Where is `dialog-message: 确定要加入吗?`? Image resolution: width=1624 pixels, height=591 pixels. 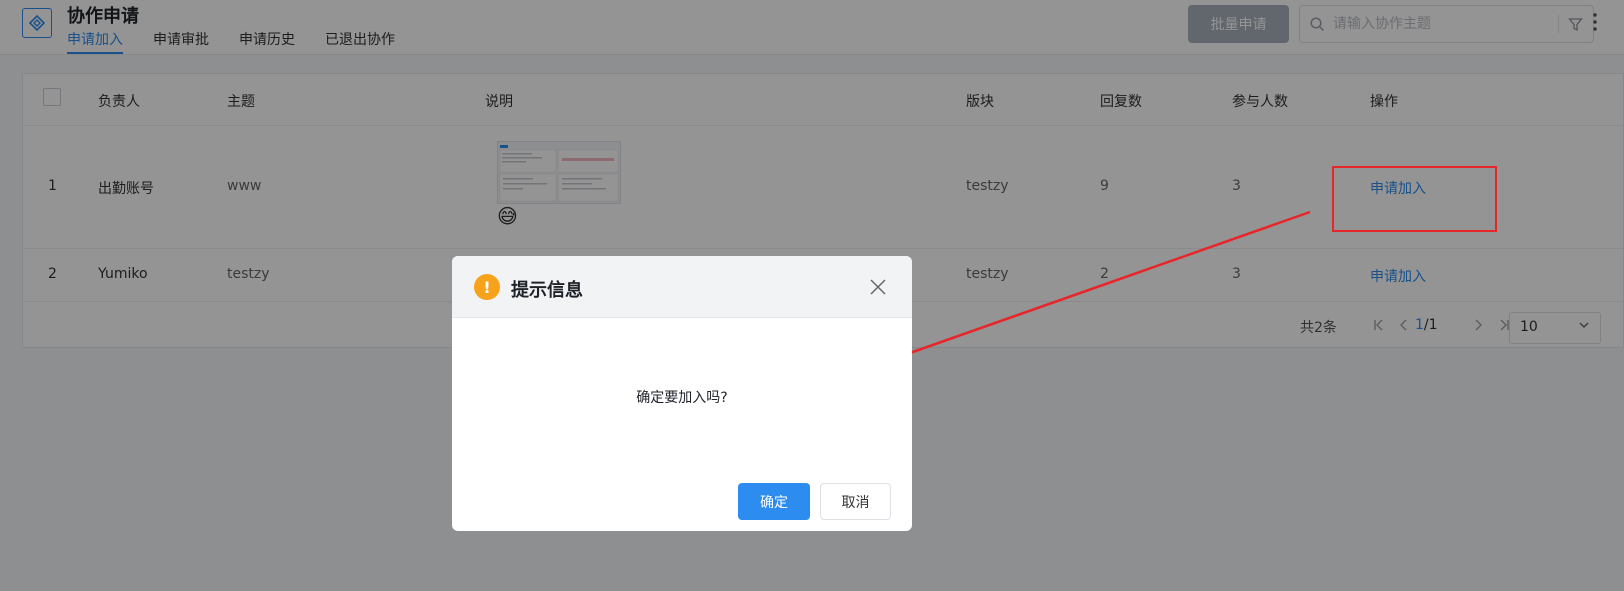
dialog-message: 确定要加入吗? is located at coordinates (682, 398).